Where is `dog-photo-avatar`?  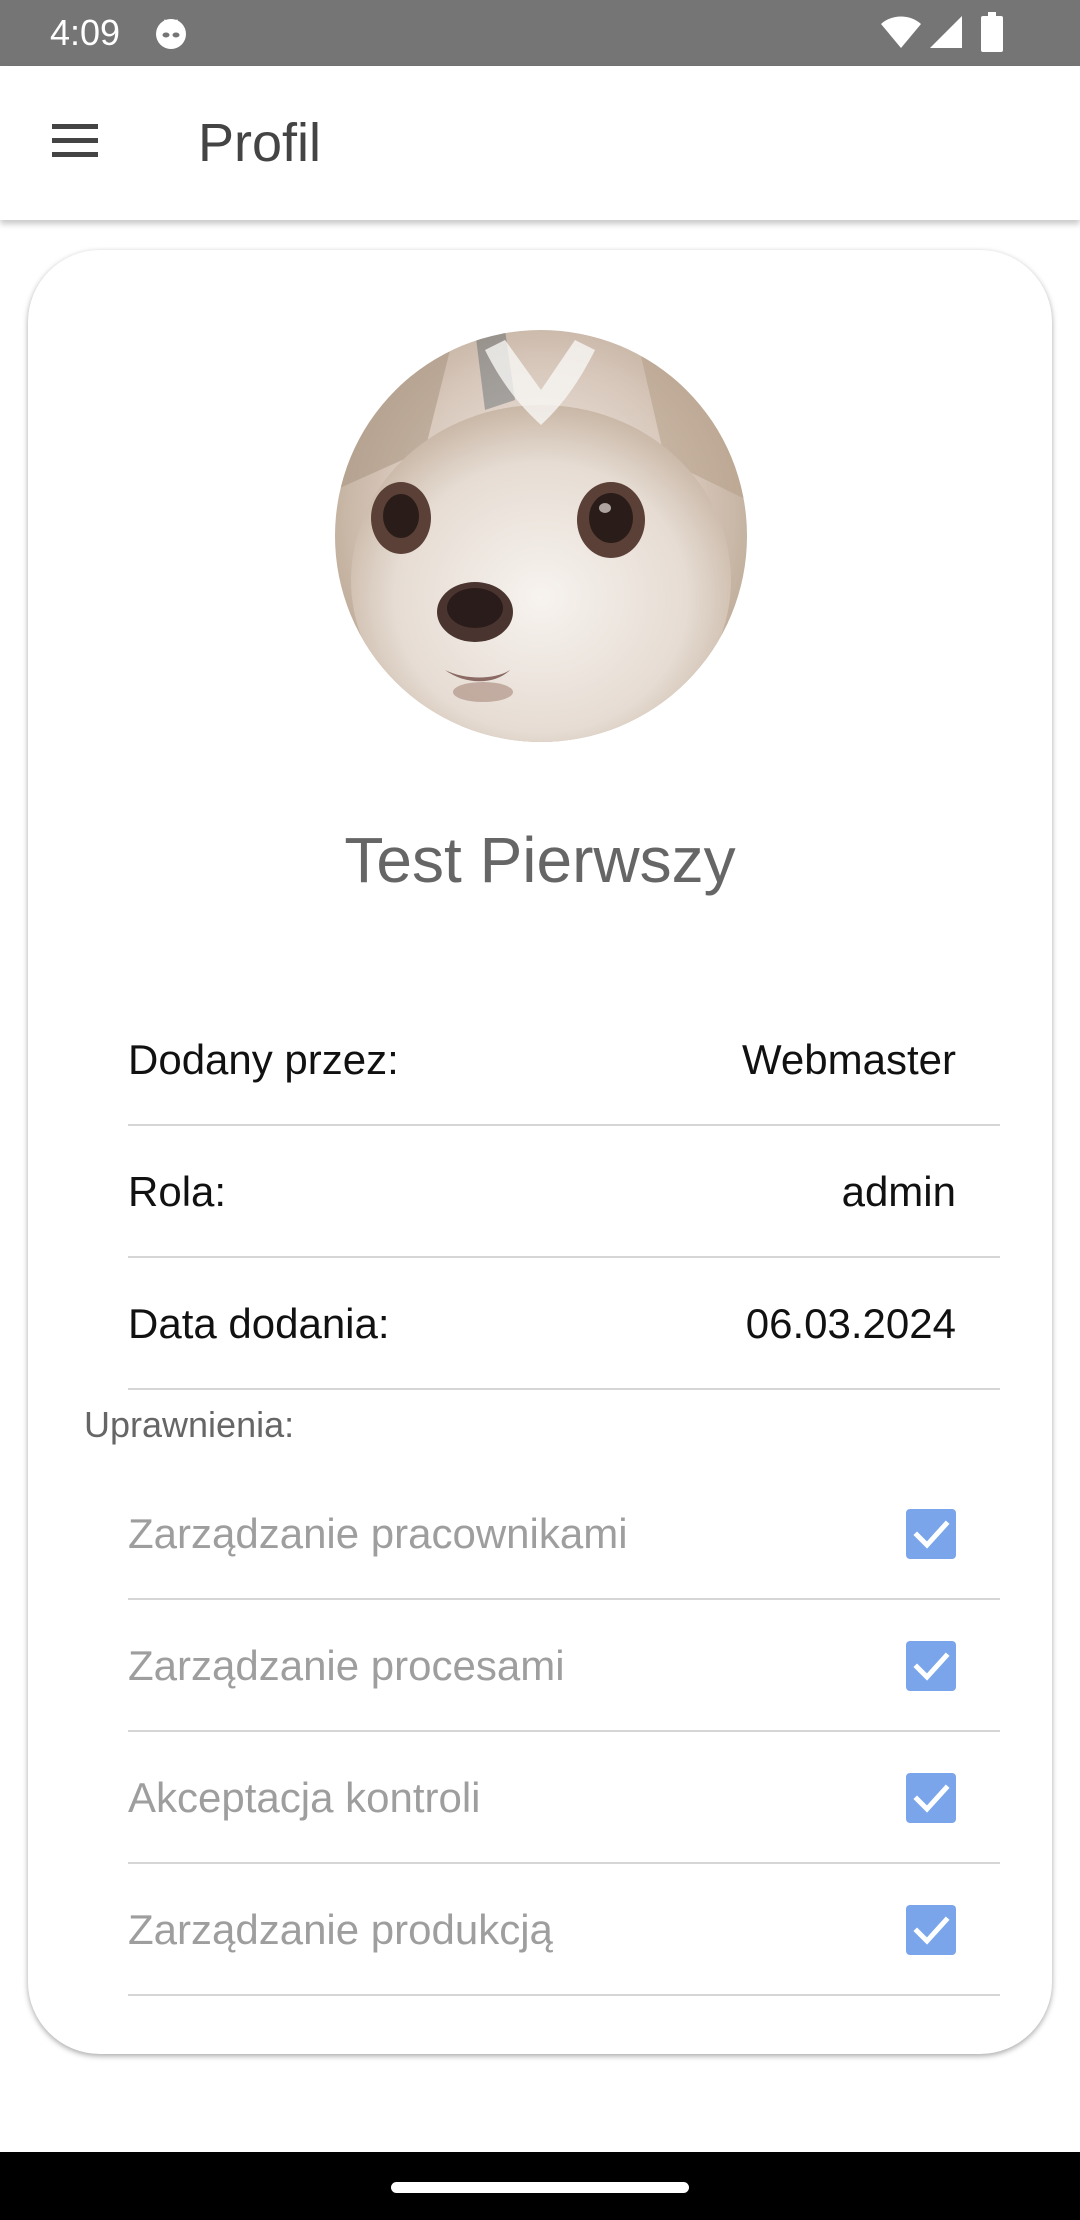 dog-photo-avatar is located at coordinates (541, 536).